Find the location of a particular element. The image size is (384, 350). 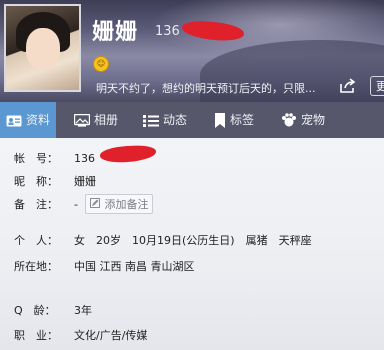

occupation-row: 职 业： 文化/广告/传媒 is located at coordinates (80, 335).